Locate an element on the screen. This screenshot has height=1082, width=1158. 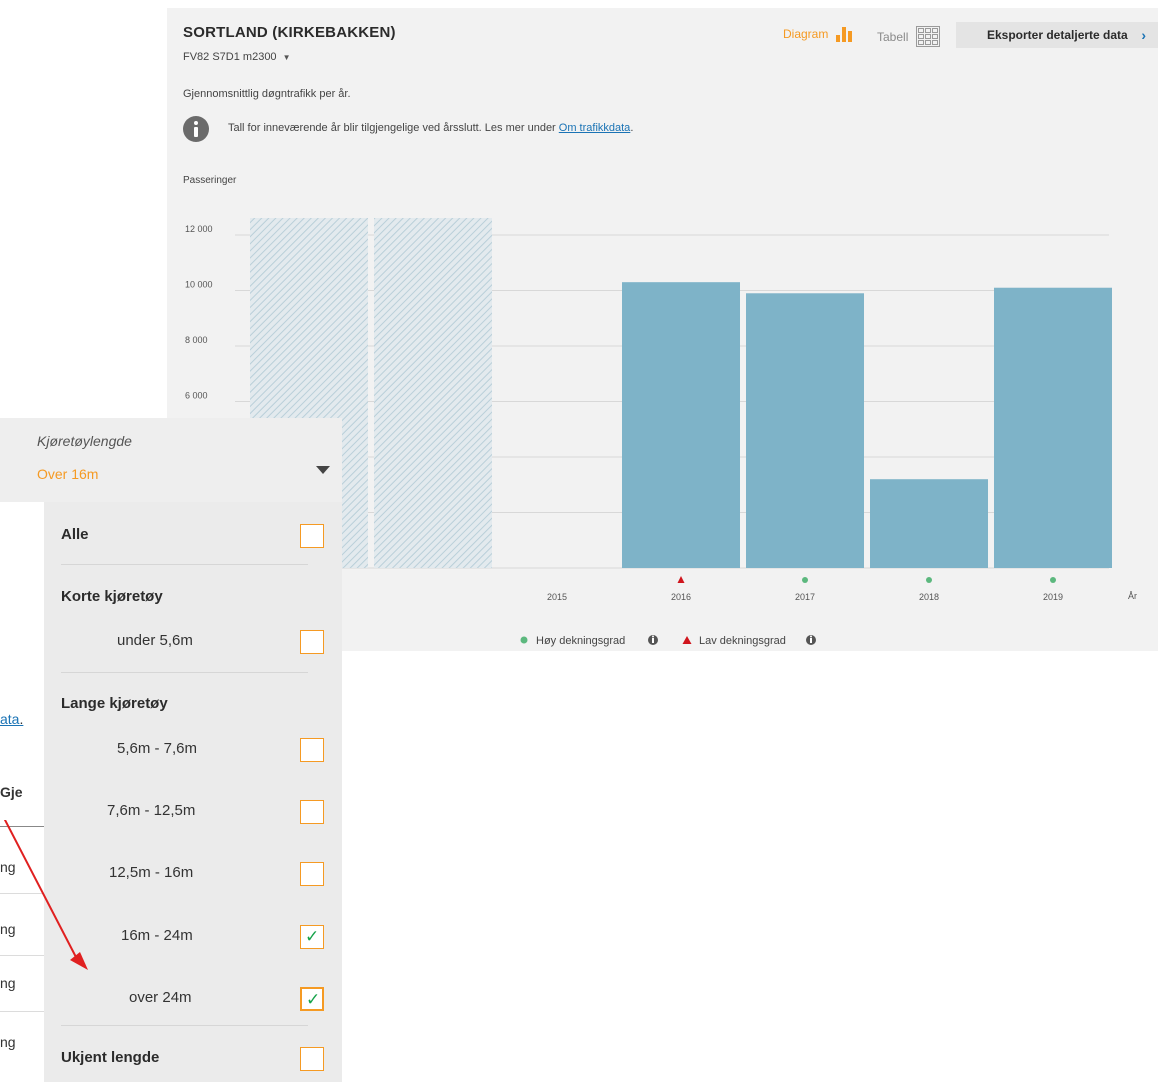
bar-2018 is located at coordinates (929, 523).